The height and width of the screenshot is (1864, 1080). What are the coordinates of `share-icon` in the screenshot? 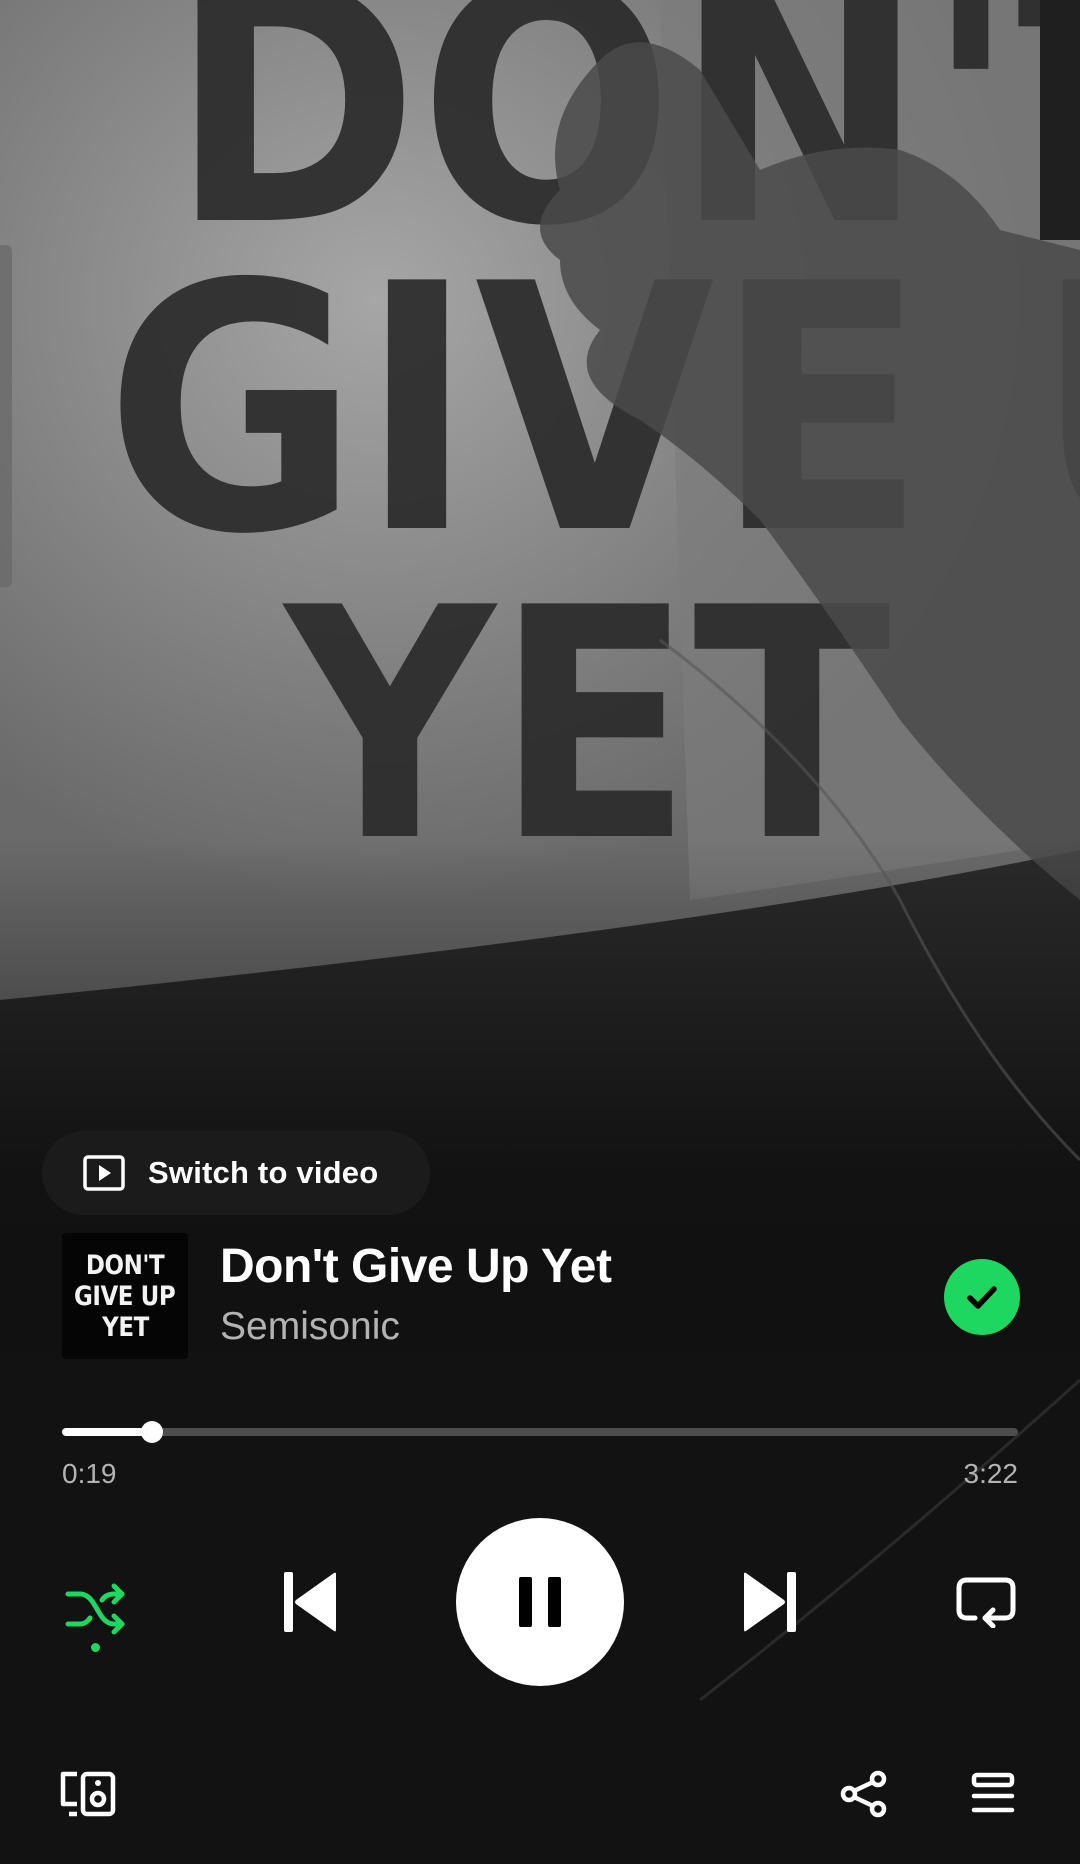 It's located at (863, 1794).